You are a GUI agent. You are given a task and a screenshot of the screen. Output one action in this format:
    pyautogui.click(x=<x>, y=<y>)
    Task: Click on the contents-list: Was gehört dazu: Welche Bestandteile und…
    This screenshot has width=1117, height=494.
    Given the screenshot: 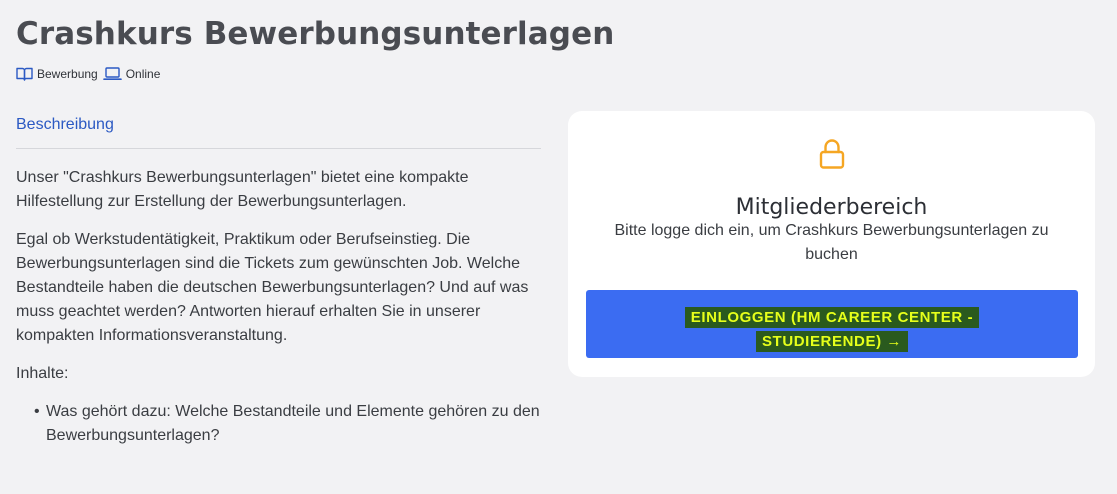 What is the action you would take?
    pyautogui.click(x=282, y=424)
    